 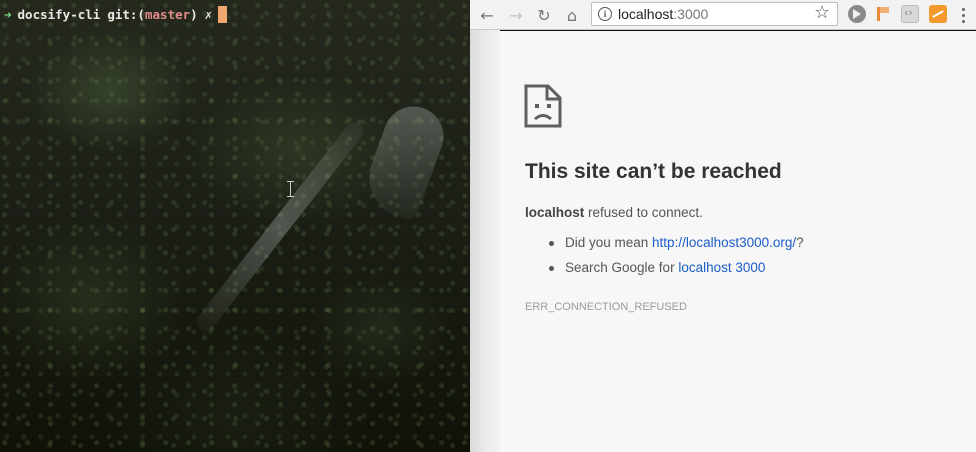 What do you see at coordinates (724, 242) in the screenshot?
I see `suggested-url-link: http://localhost3000.org/` at bounding box center [724, 242].